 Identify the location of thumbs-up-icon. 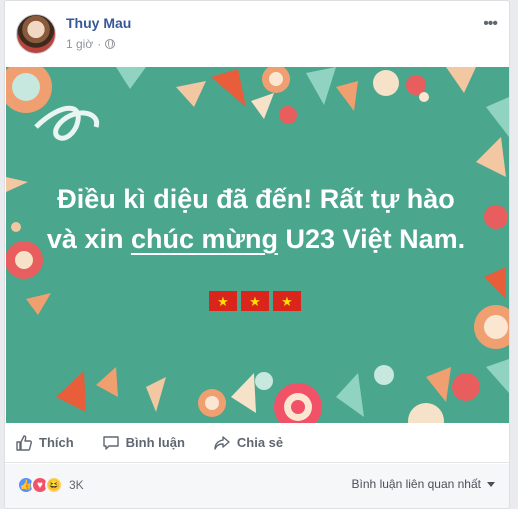
(24, 442).